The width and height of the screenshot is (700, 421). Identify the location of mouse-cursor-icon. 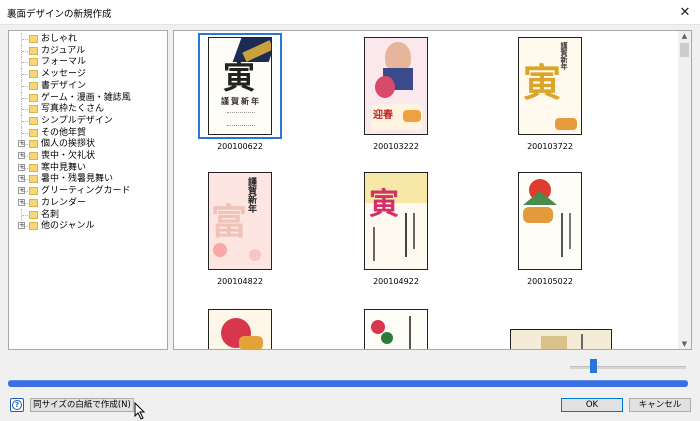
(140, 411).